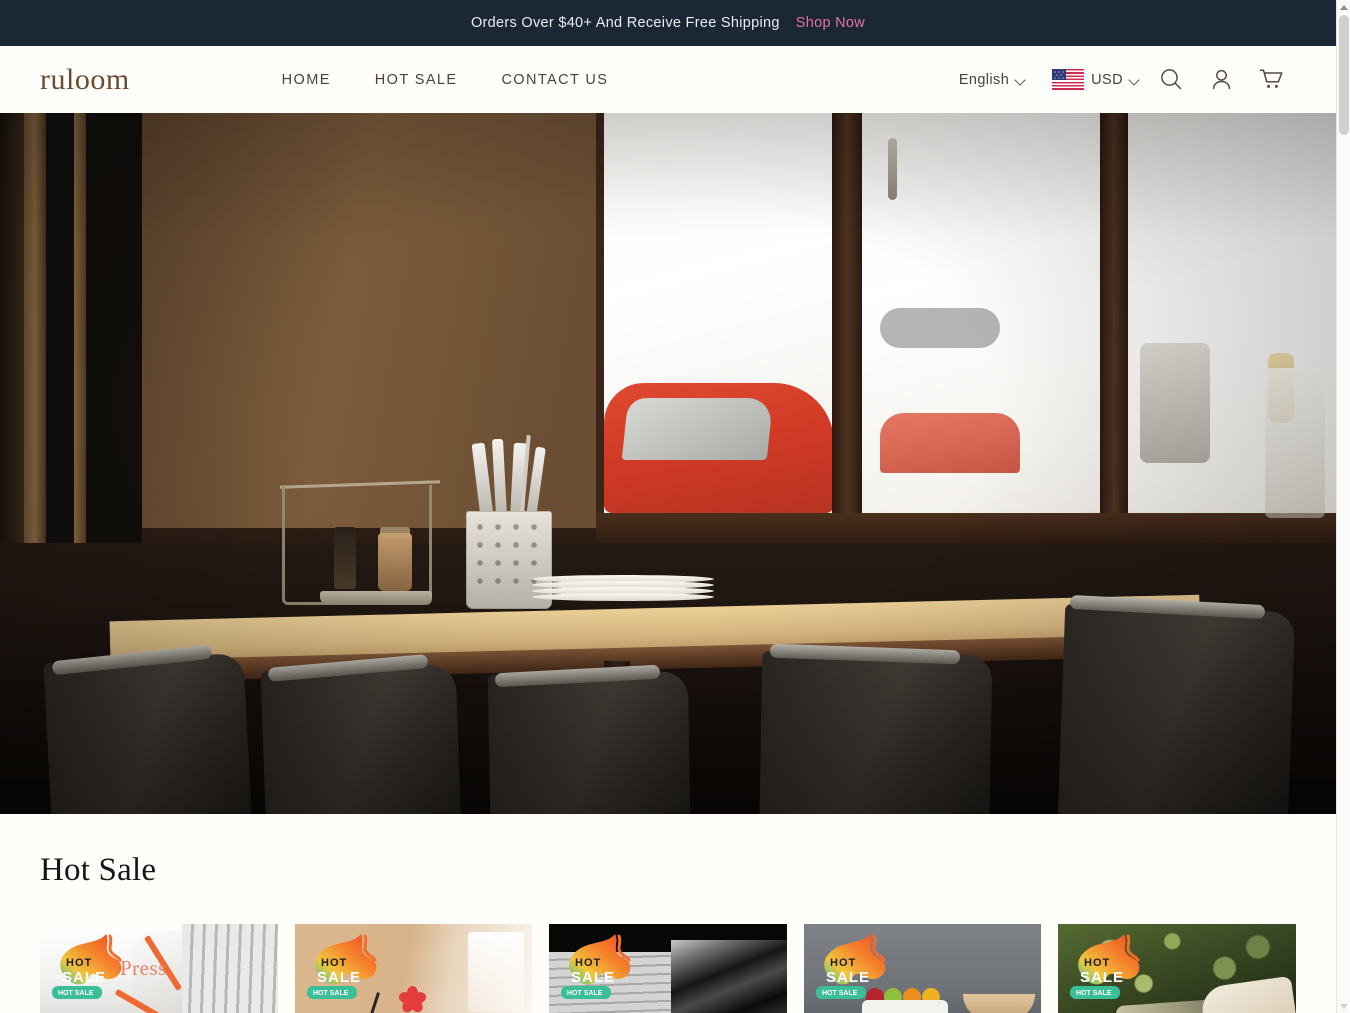 The width and height of the screenshot is (1350, 1013). What do you see at coordinates (1343, 7) in the screenshot?
I see `scroll-up-arrow-icon` at bounding box center [1343, 7].